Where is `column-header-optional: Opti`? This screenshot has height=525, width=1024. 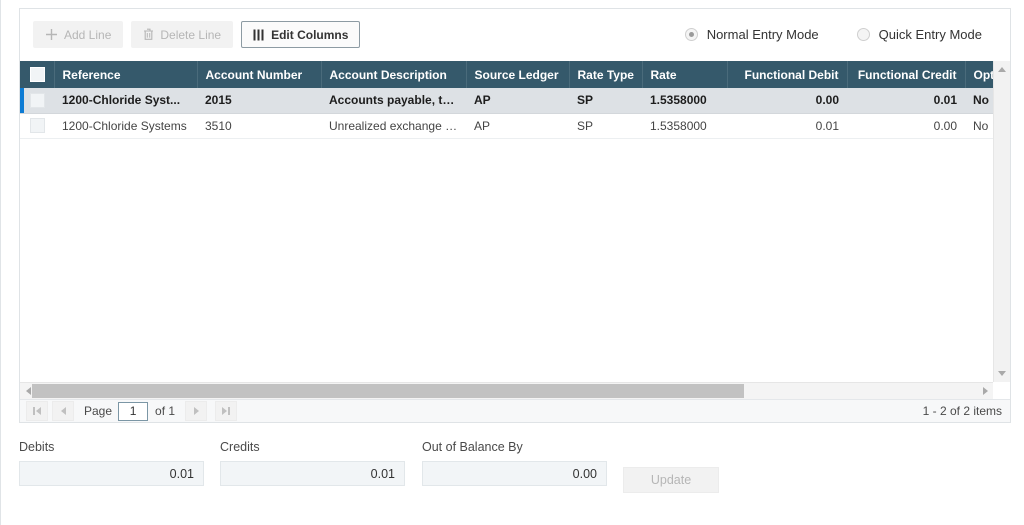 column-header-optional: Opti is located at coordinates (979, 74).